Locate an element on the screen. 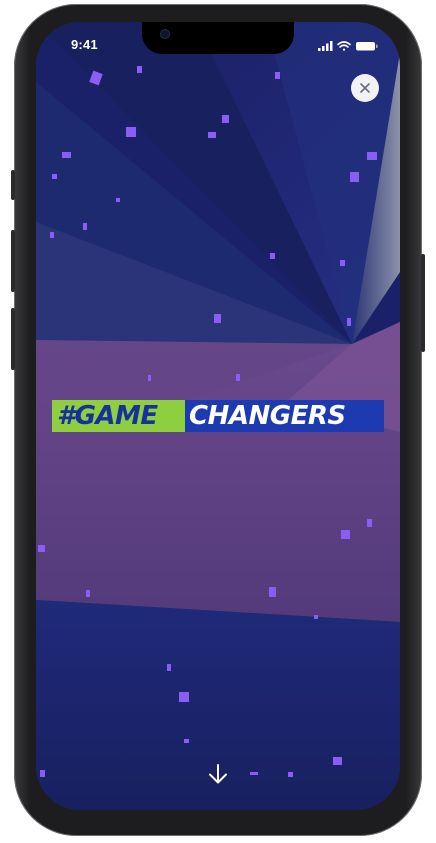 The image size is (436, 843). battery-icon is located at coordinates (367, 46).